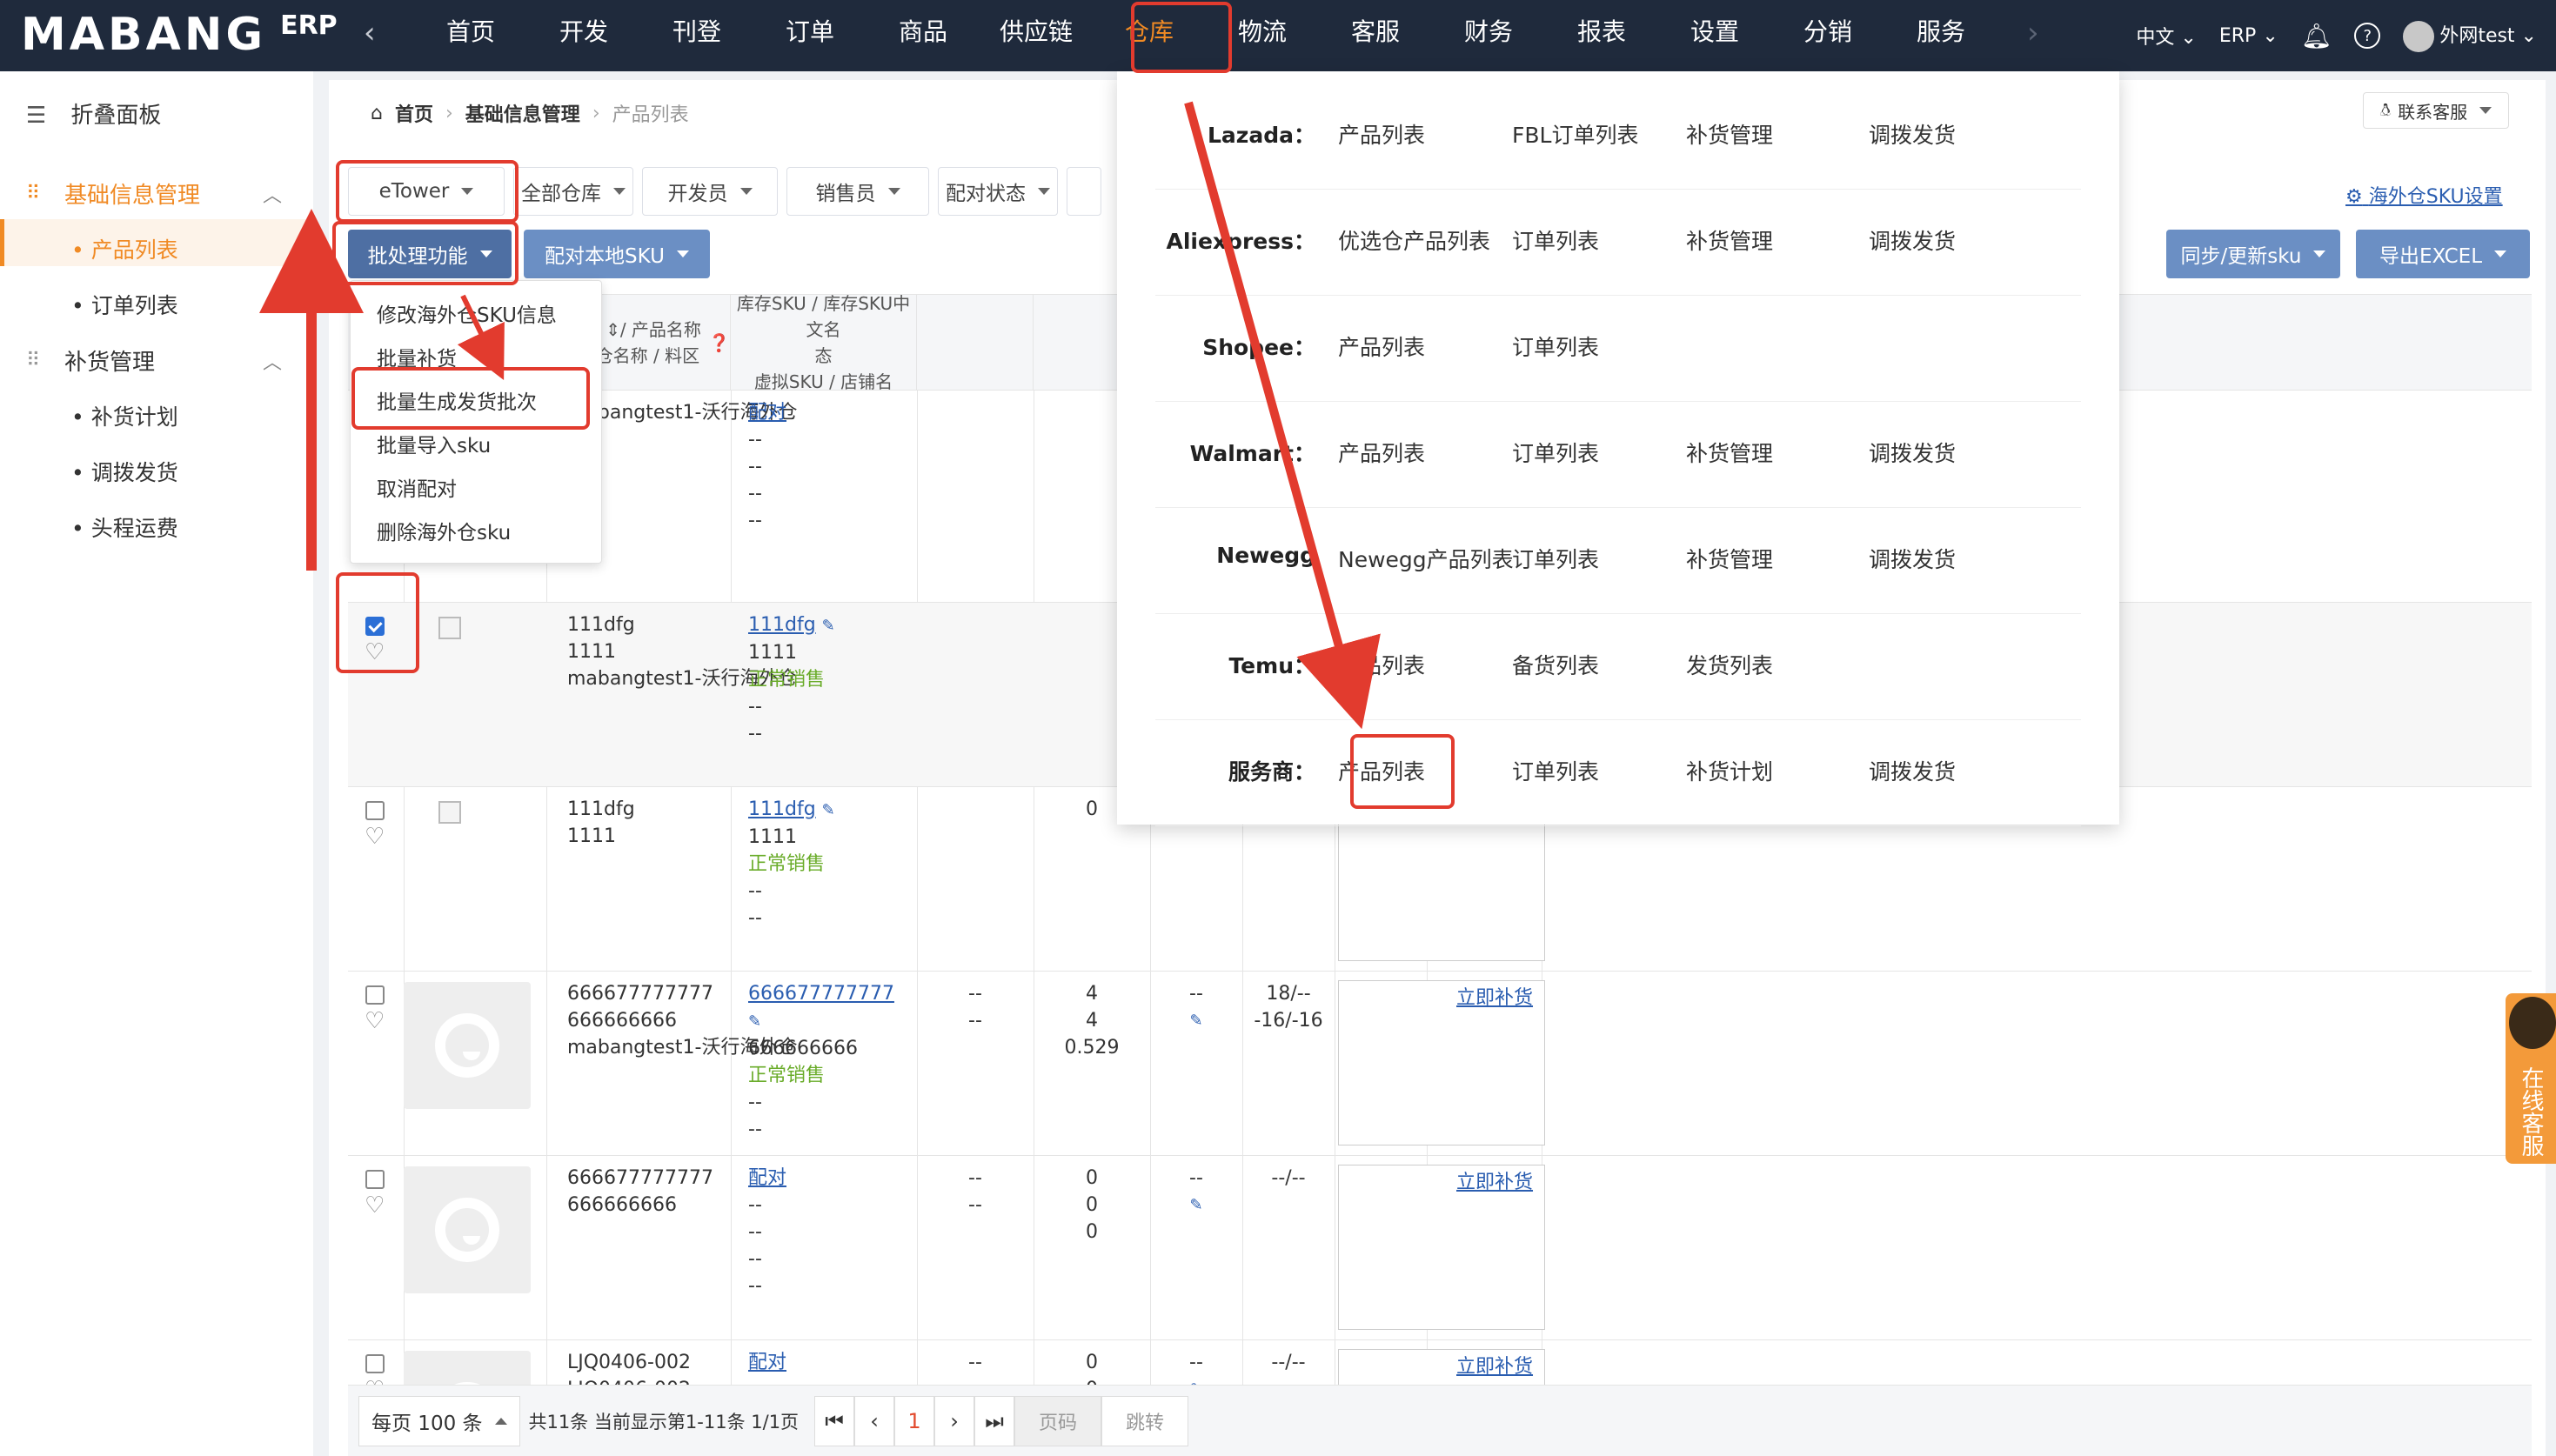 This screenshot has width=2556, height=1456. I want to click on mega-menu-option: 发货列表, so click(1729, 664).